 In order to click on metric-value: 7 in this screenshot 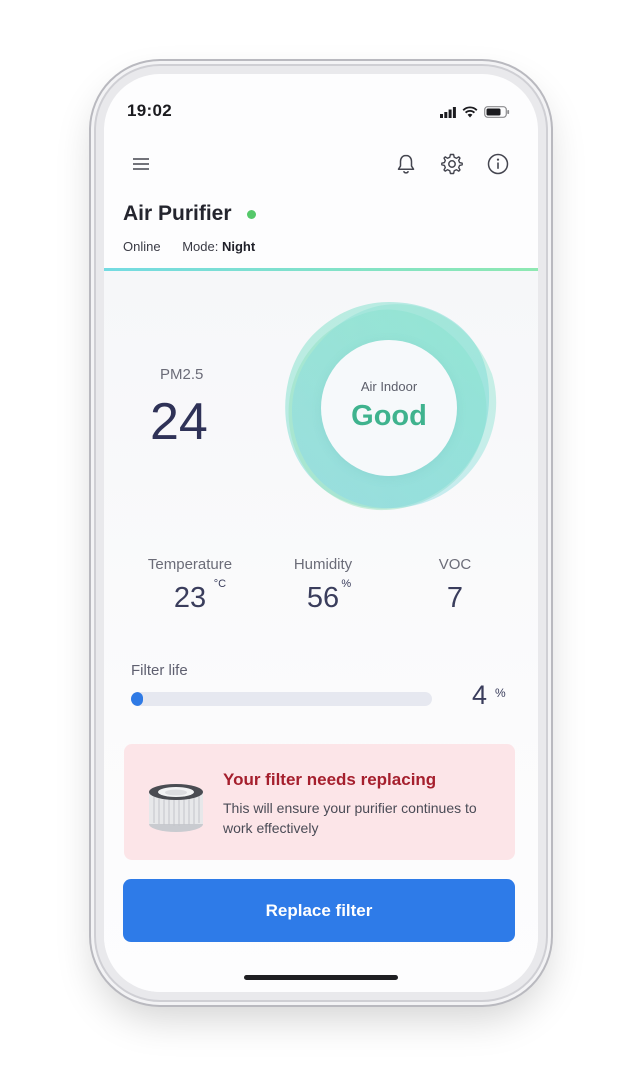, I will do `click(455, 598)`.